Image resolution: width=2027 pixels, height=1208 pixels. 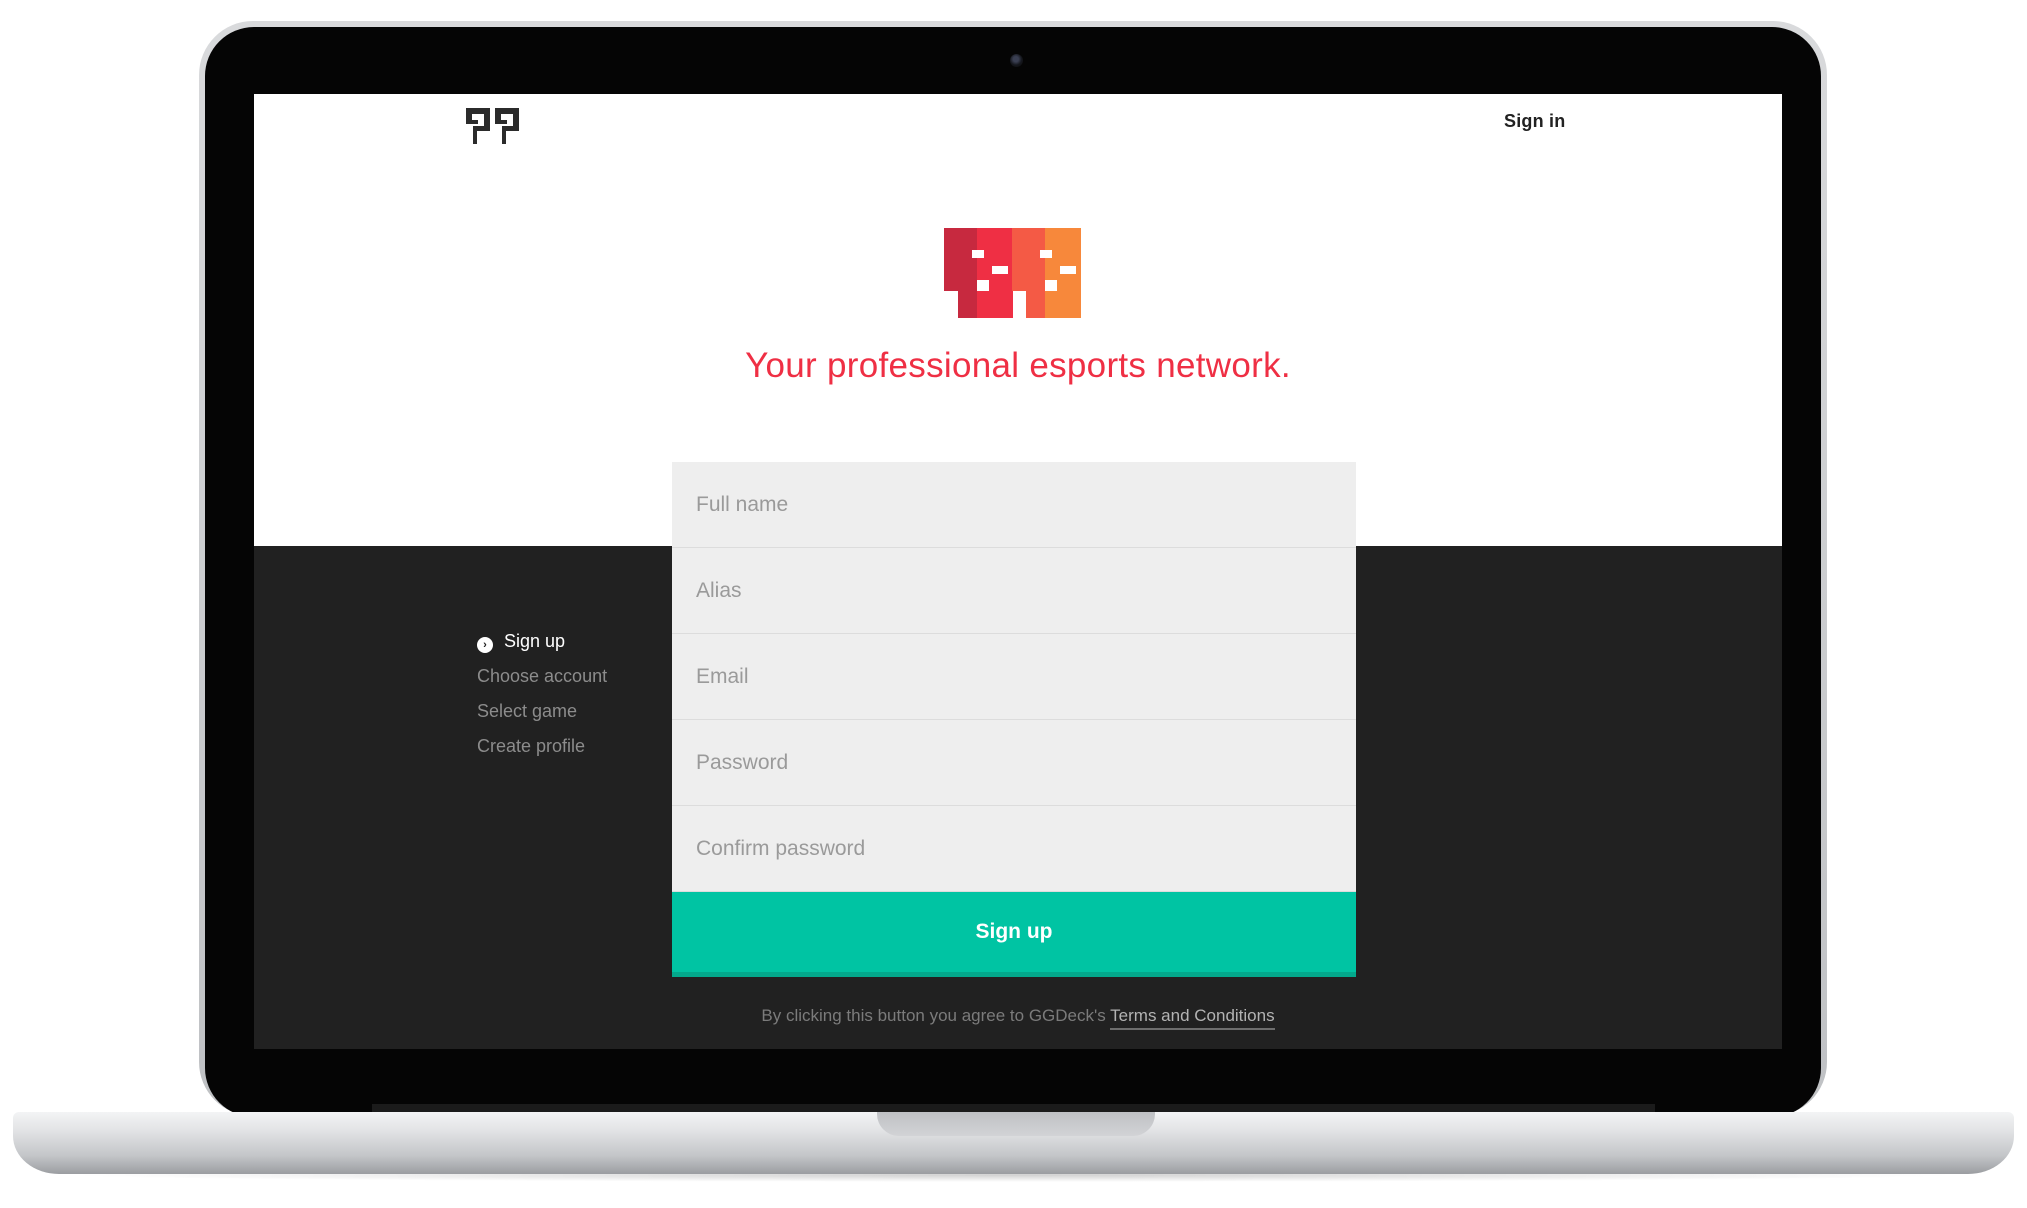 What do you see at coordinates (1014, 591) in the screenshot?
I see `alias-field` at bounding box center [1014, 591].